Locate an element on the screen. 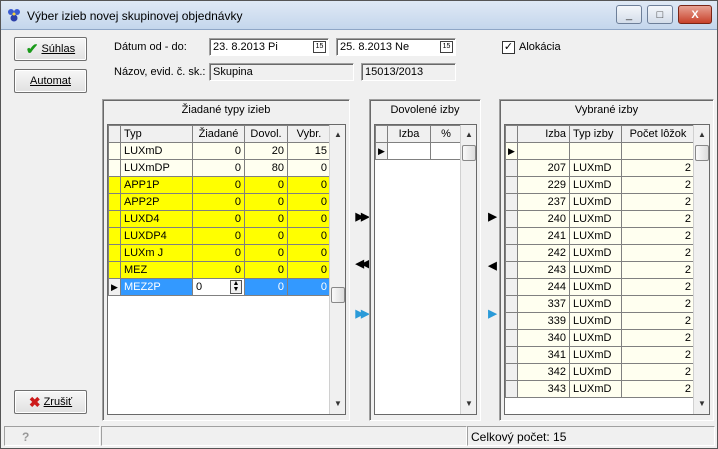 The height and width of the screenshot is (449, 718). table-row: LUXmDP 0 80 0 is located at coordinates (219, 168).